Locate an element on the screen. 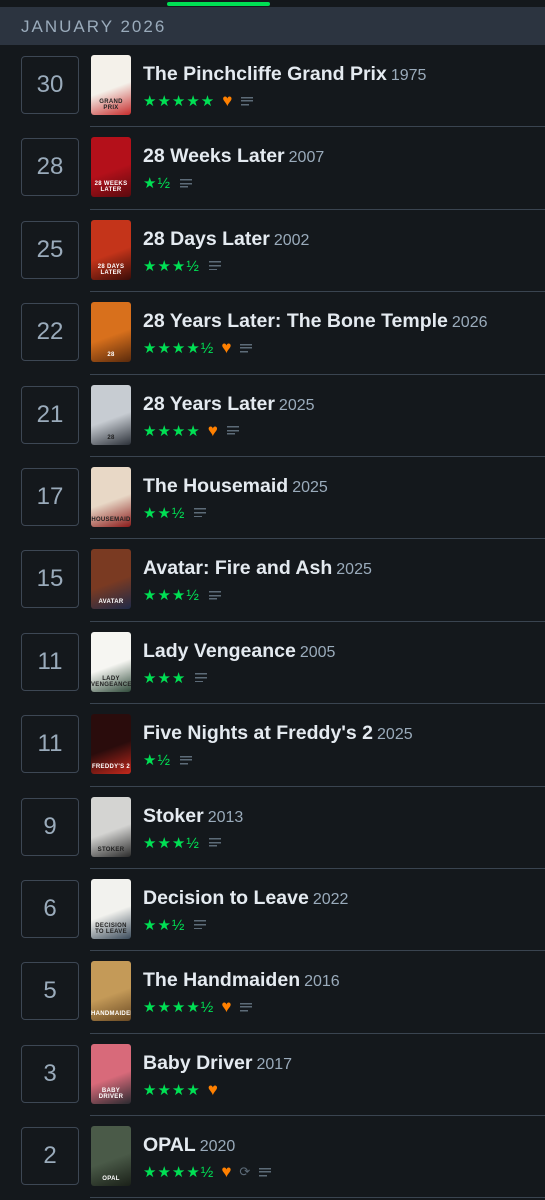 This screenshot has height=1200, width=545. film-year: 2022 is located at coordinates (331, 899).